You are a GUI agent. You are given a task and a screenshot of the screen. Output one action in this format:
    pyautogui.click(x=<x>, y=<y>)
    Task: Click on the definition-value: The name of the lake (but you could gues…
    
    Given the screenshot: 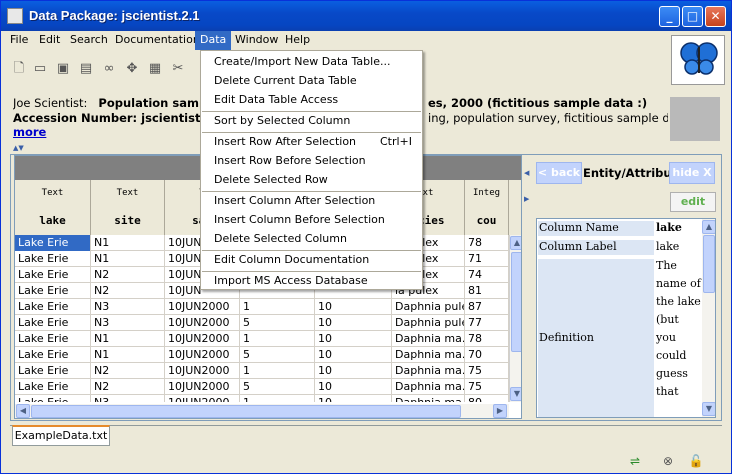 What is the action you would take?
    pyautogui.click(x=678, y=329)
    